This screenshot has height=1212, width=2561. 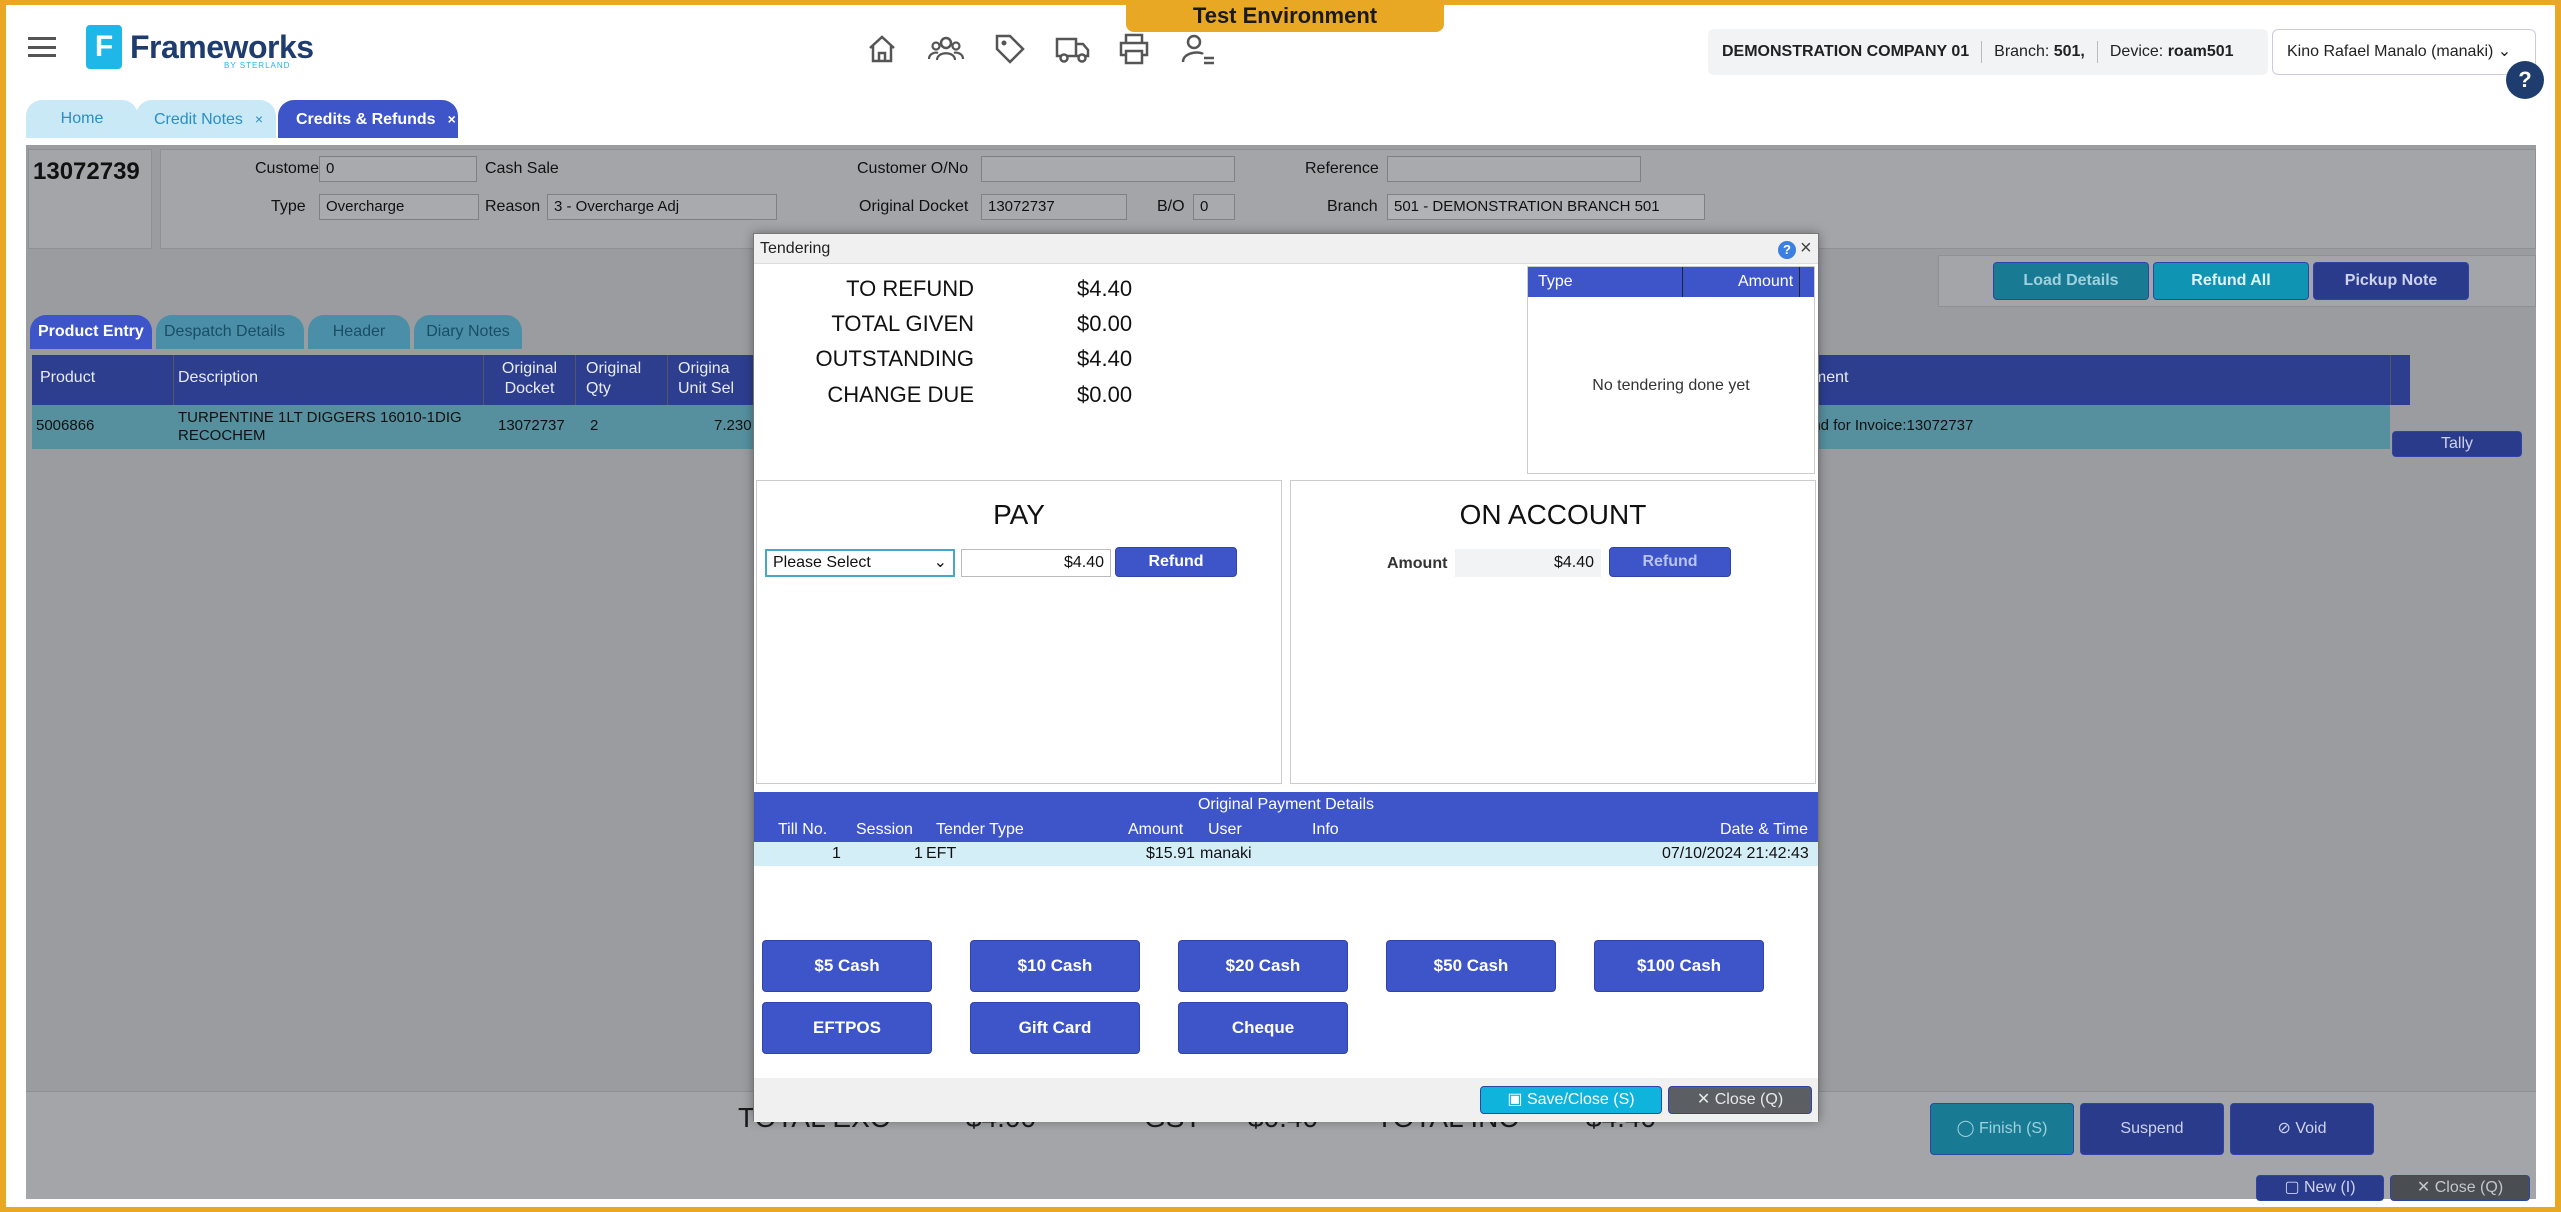 What do you see at coordinates (1010, 49) in the screenshot?
I see `tag-icon` at bounding box center [1010, 49].